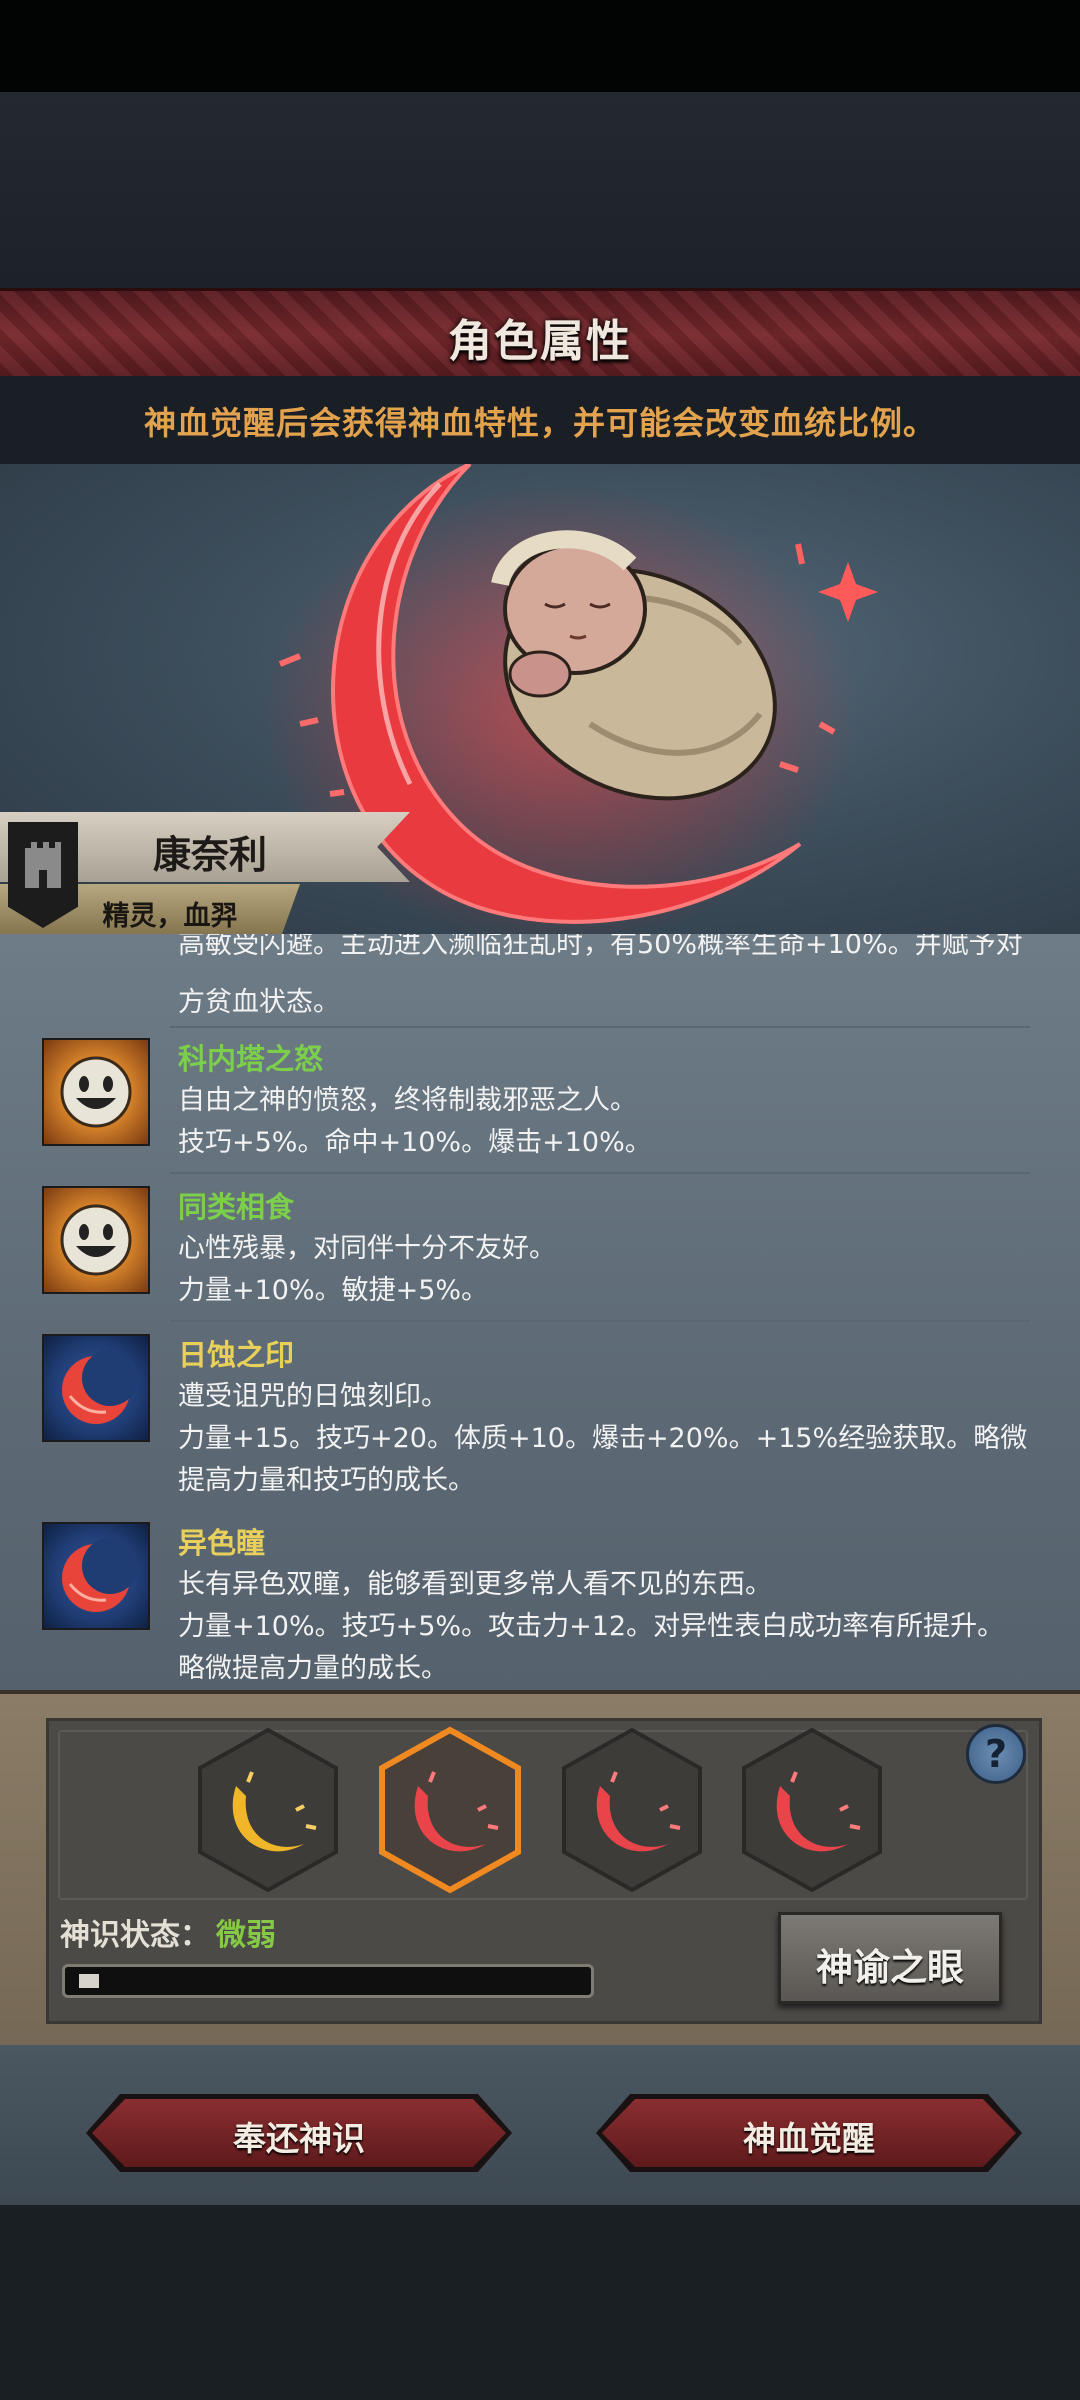 This screenshot has height=2400, width=1080. What do you see at coordinates (475, 1584) in the screenshot?
I see `trait-description: 长有异色双瞳，能够看到更多常人看不见的东西。` at bounding box center [475, 1584].